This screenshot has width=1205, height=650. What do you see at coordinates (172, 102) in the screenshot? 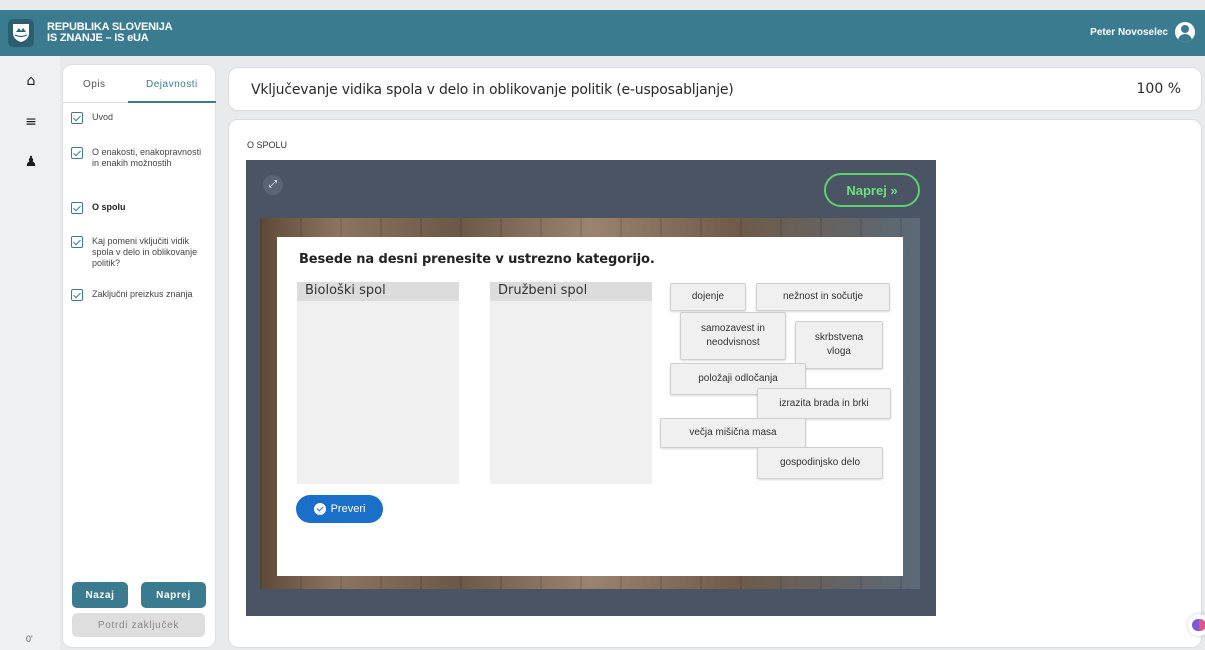
I see `active-tab-indicator` at bounding box center [172, 102].